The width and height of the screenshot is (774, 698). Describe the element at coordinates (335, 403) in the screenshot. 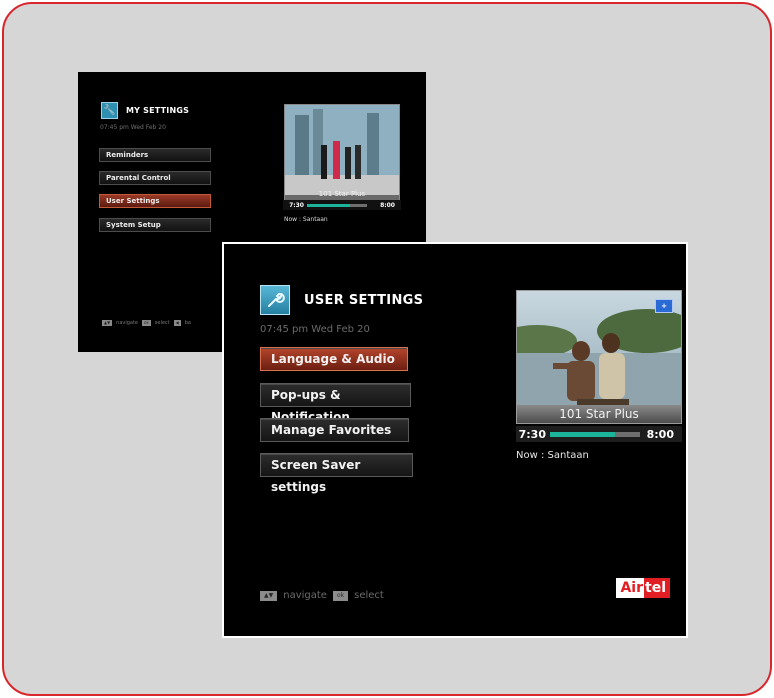

I see `menu-popups-notification: Pop-ups & Notification` at that location.